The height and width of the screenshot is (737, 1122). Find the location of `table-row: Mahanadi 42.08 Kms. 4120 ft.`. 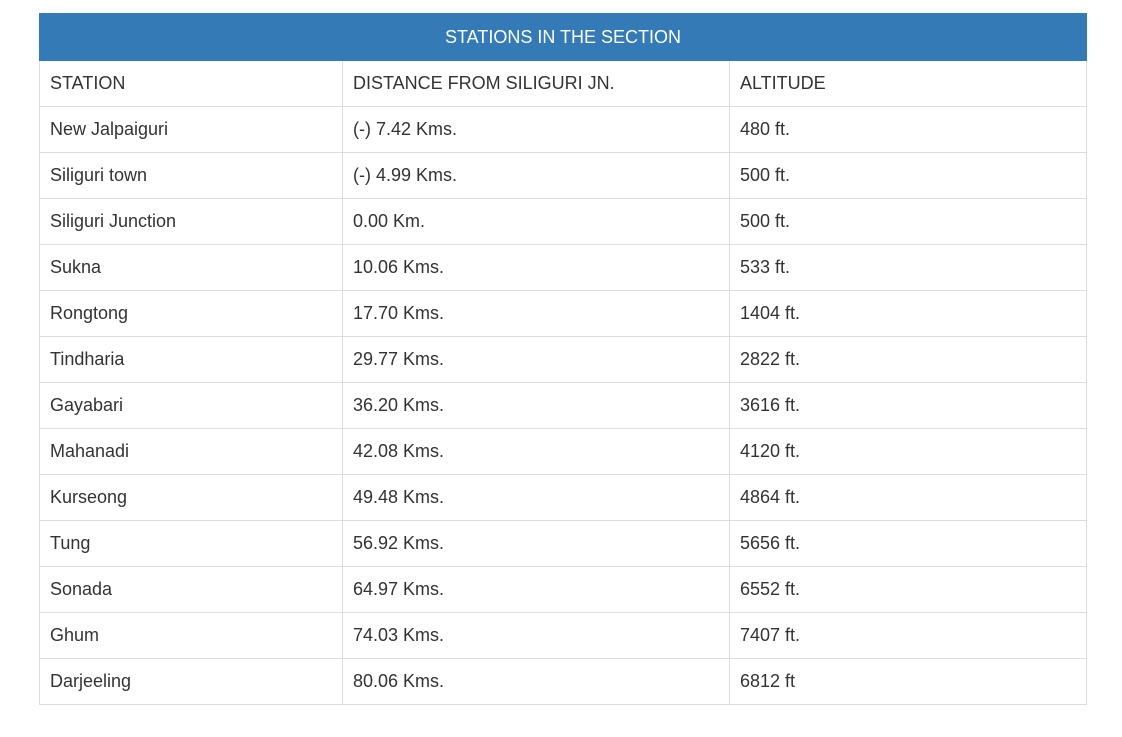

table-row: Mahanadi 42.08 Kms. 4120 ft. is located at coordinates (563, 451).